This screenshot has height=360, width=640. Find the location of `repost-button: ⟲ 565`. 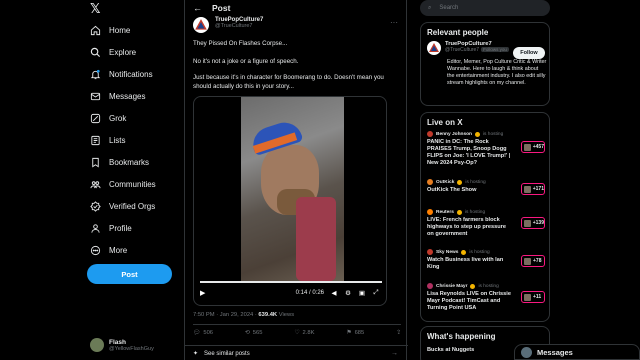

repost-button: ⟲ 565 is located at coordinates (254, 333).